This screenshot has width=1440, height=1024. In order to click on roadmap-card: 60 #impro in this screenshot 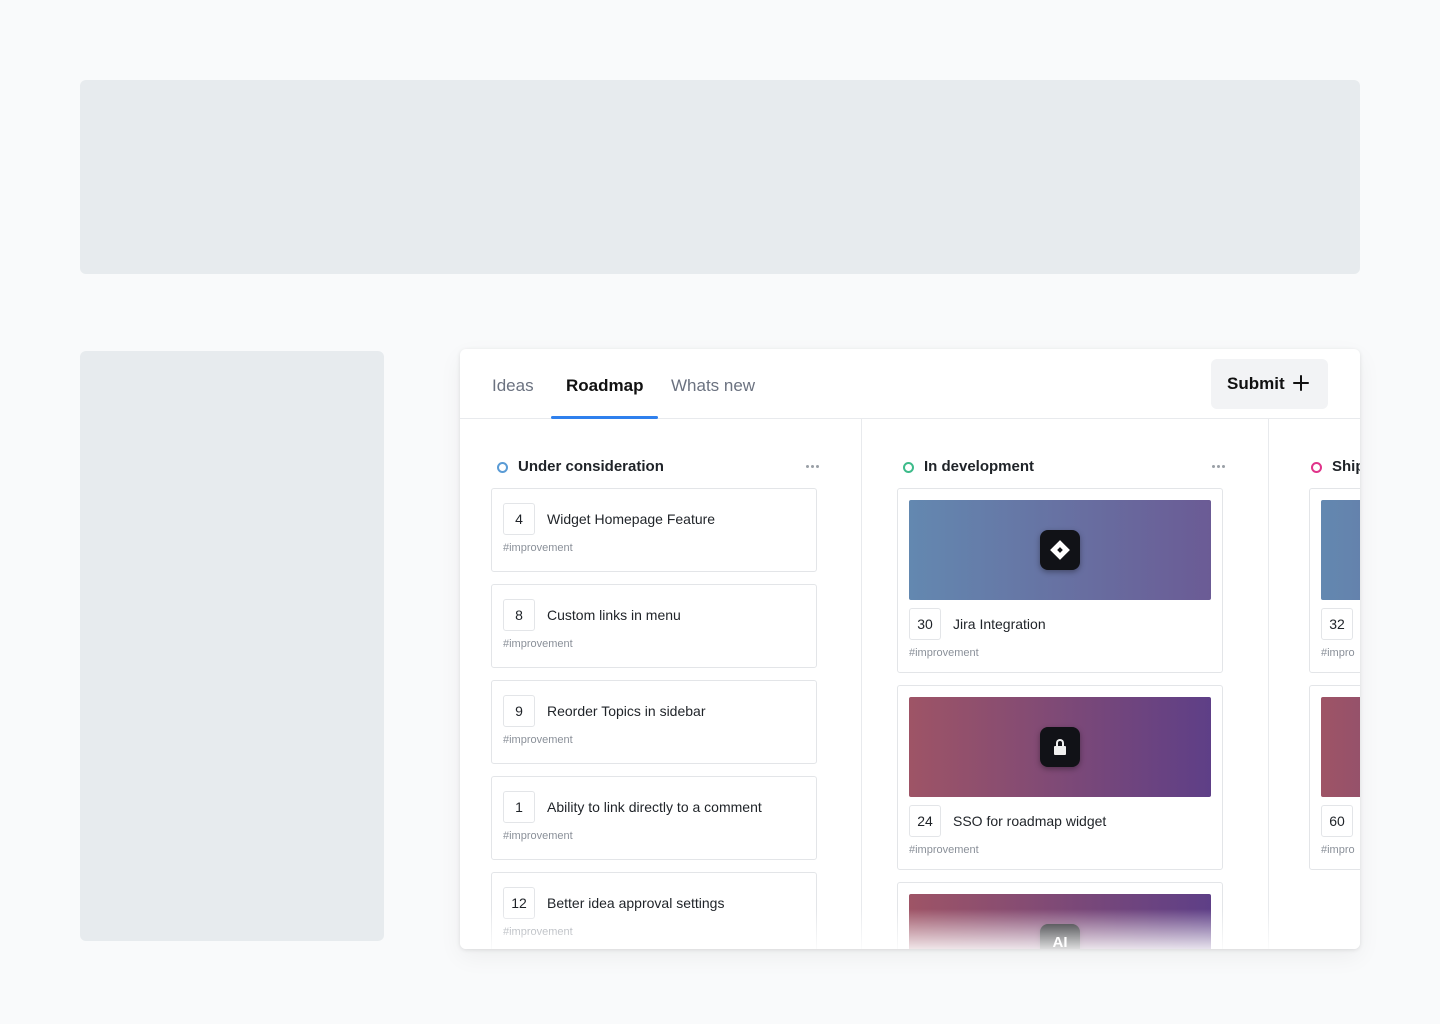, I will do `click(1334, 777)`.